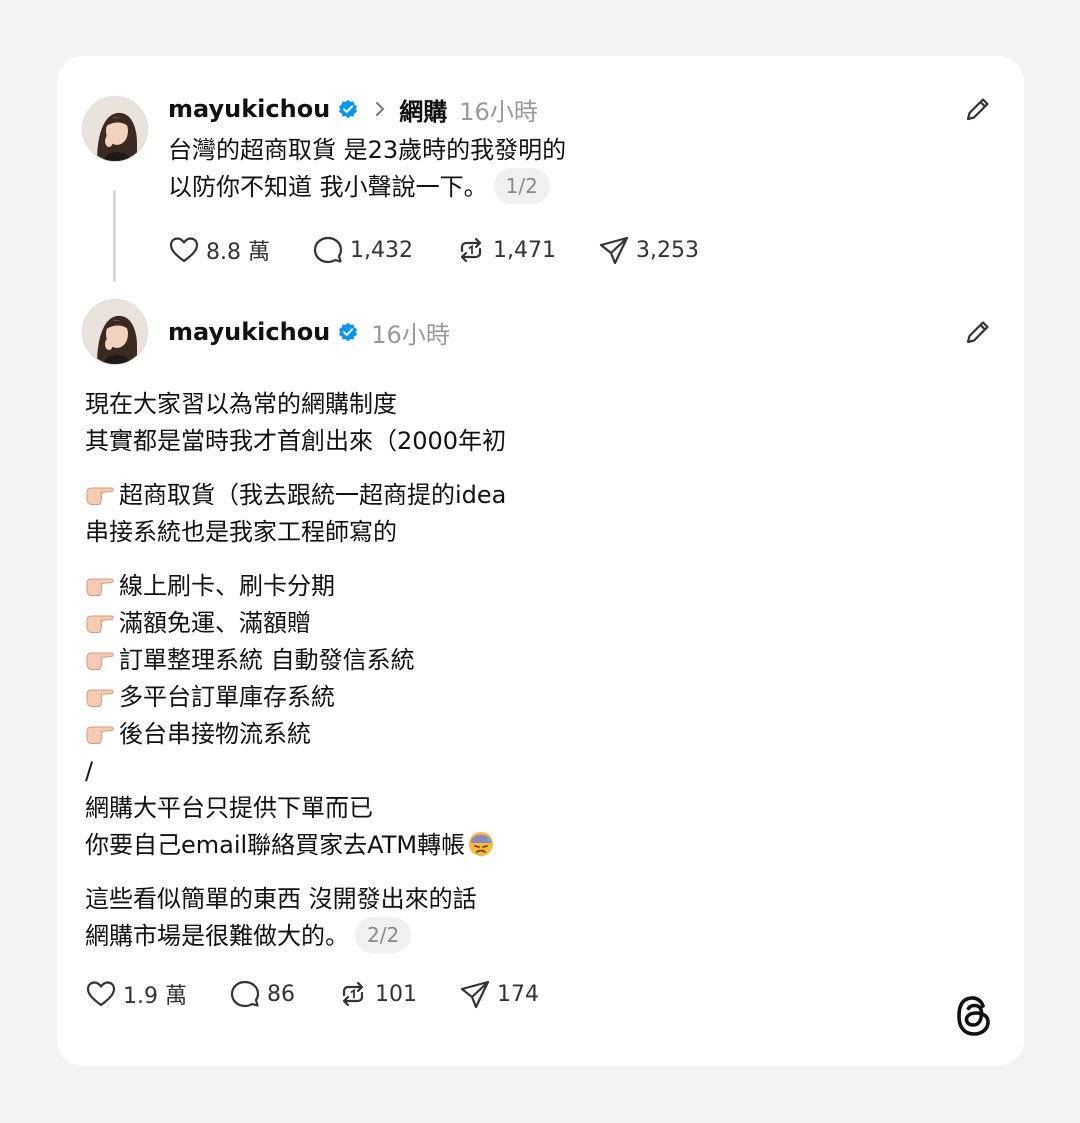  What do you see at coordinates (229, 808) in the screenshot?
I see `body-line: 網購大平台只提供下單而已` at bounding box center [229, 808].